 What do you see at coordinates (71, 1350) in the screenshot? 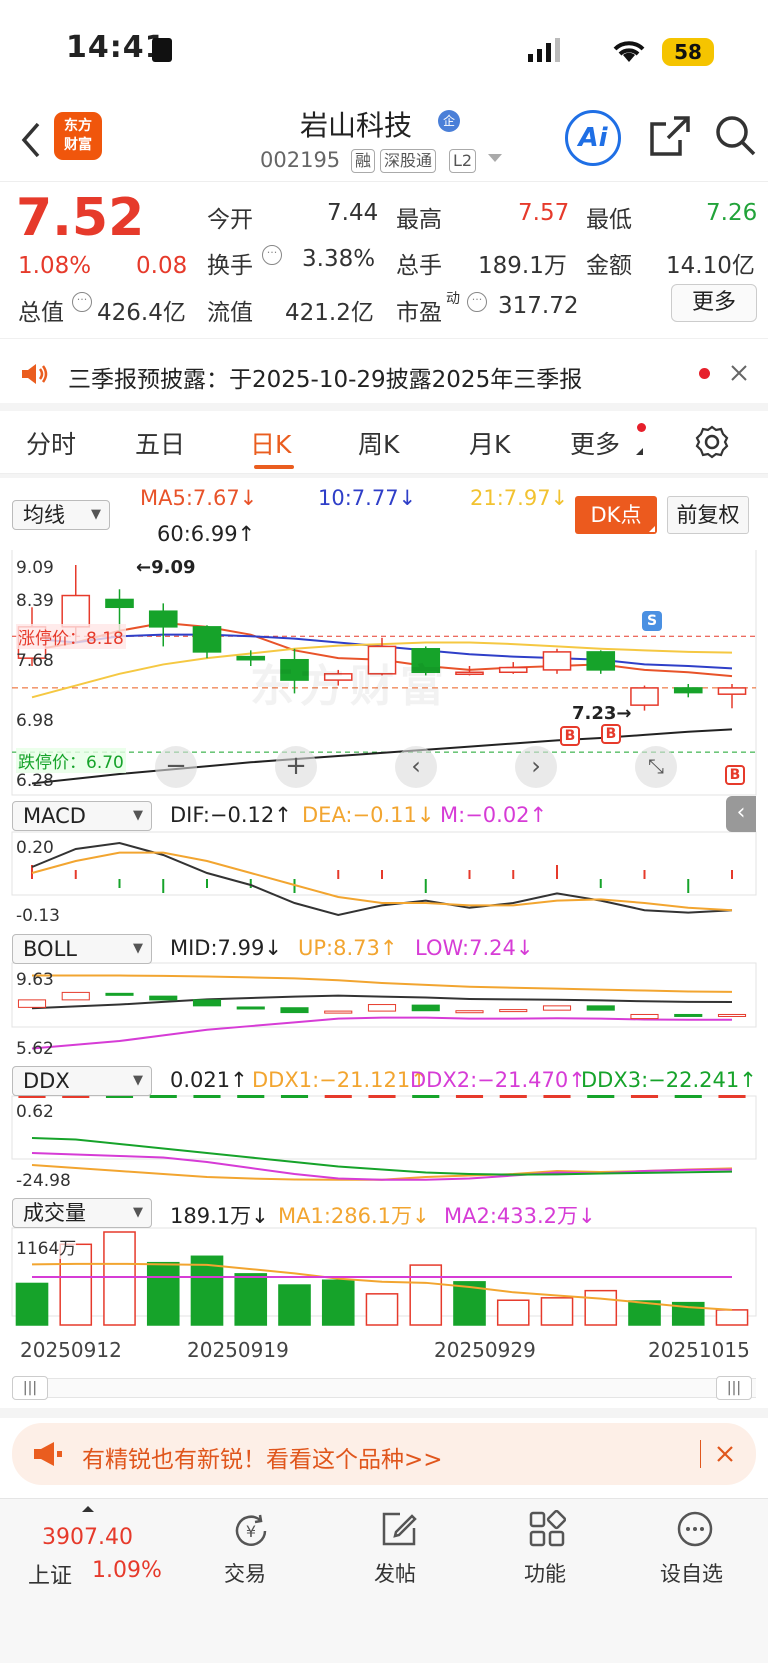
I see `date-label: 20250912` at bounding box center [71, 1350].